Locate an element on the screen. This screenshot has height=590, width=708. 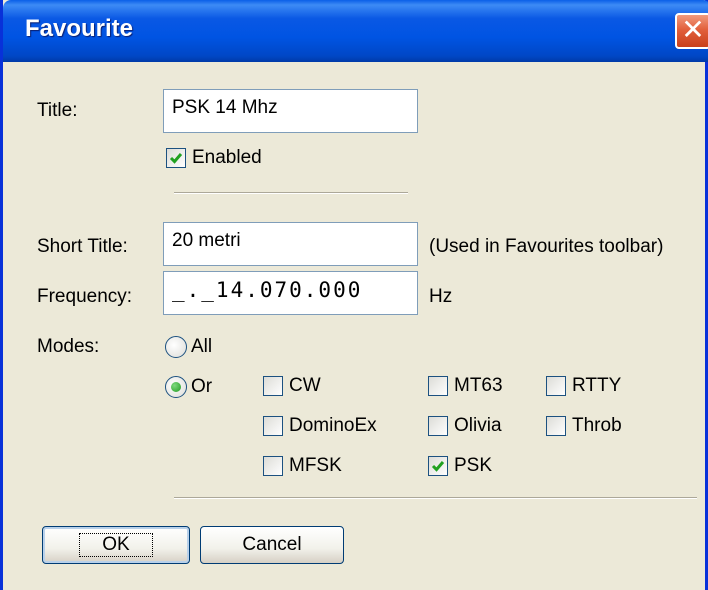
separator-top is located at coordinates (291, 193).